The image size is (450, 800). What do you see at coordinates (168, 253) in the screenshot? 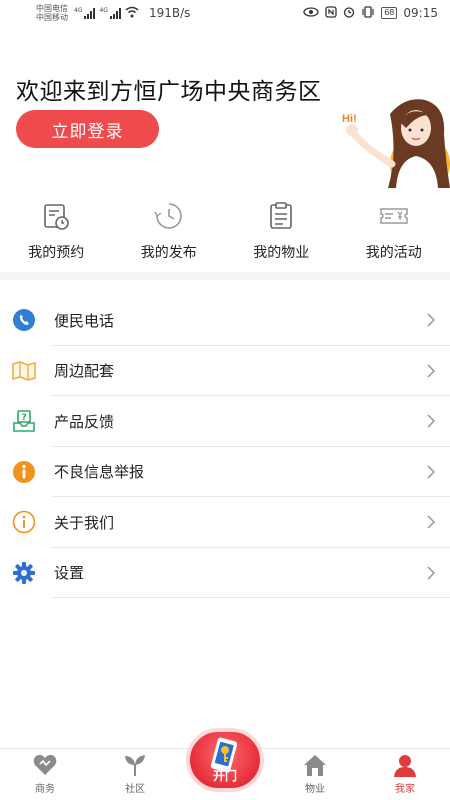
I see `quick-label-posts: 我的发布` at bounding box center [168, 253].